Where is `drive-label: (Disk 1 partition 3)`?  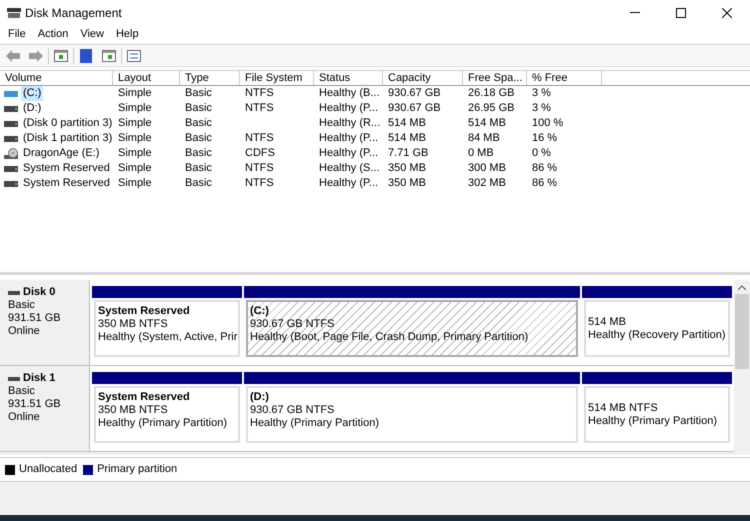 drive-label: (Disk 1 partition 3) is located at coordinates (67, 138).